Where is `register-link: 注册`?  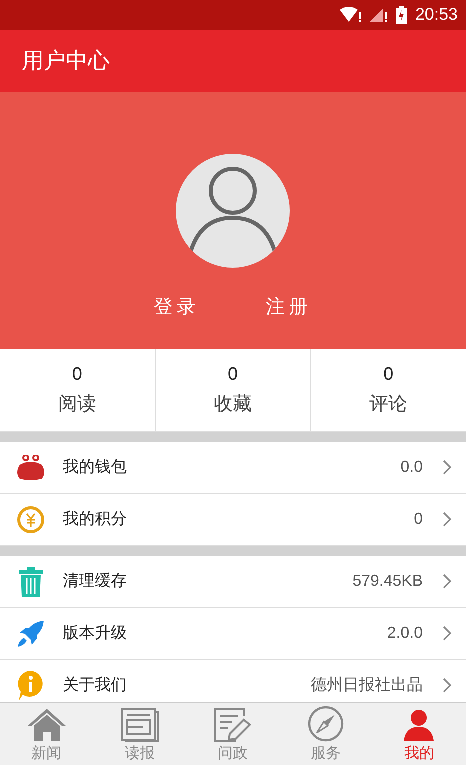 register-link: 注册 is located at coordinates (289, 307).